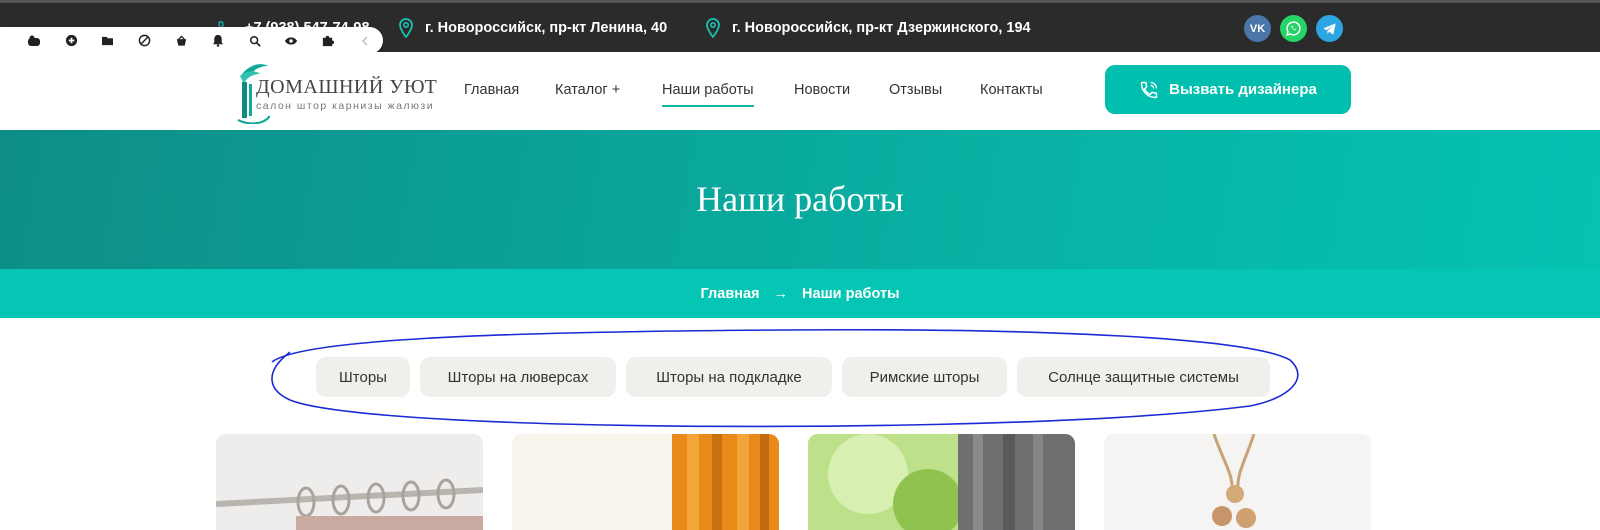 The width and height of the screenshot is (1600, 530). I want to click on basket-icon, so click(181, 40).